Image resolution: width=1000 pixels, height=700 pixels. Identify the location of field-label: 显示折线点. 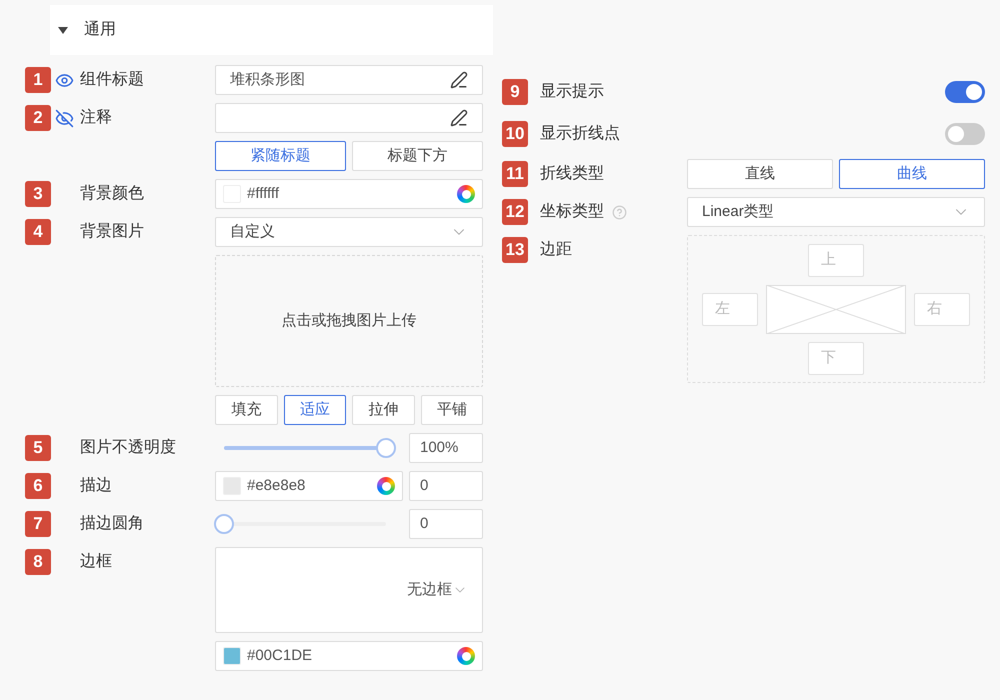
(580, 134).